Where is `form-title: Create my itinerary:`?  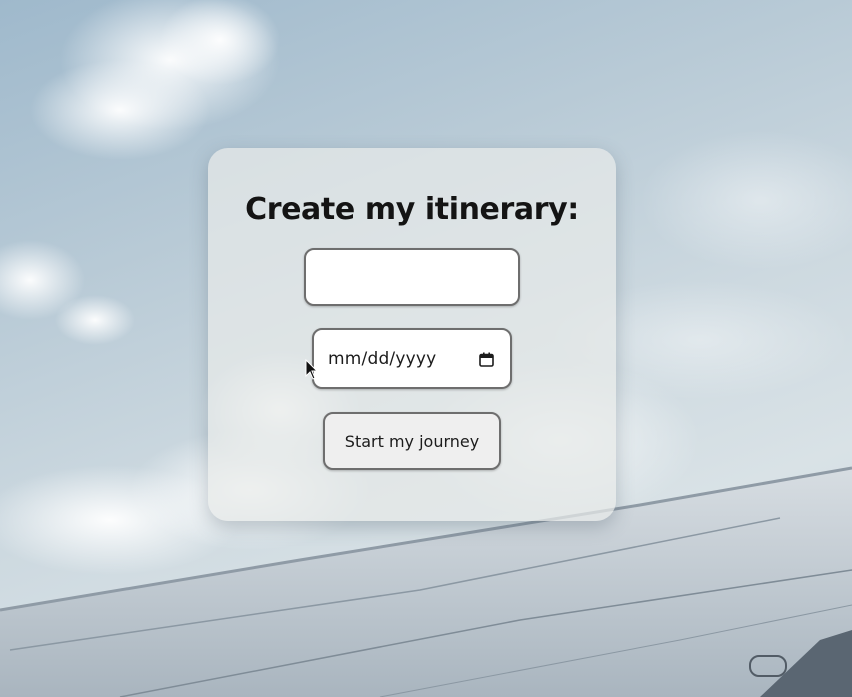
form-title: Create my itinerary: is located at coordinates (412, 209).